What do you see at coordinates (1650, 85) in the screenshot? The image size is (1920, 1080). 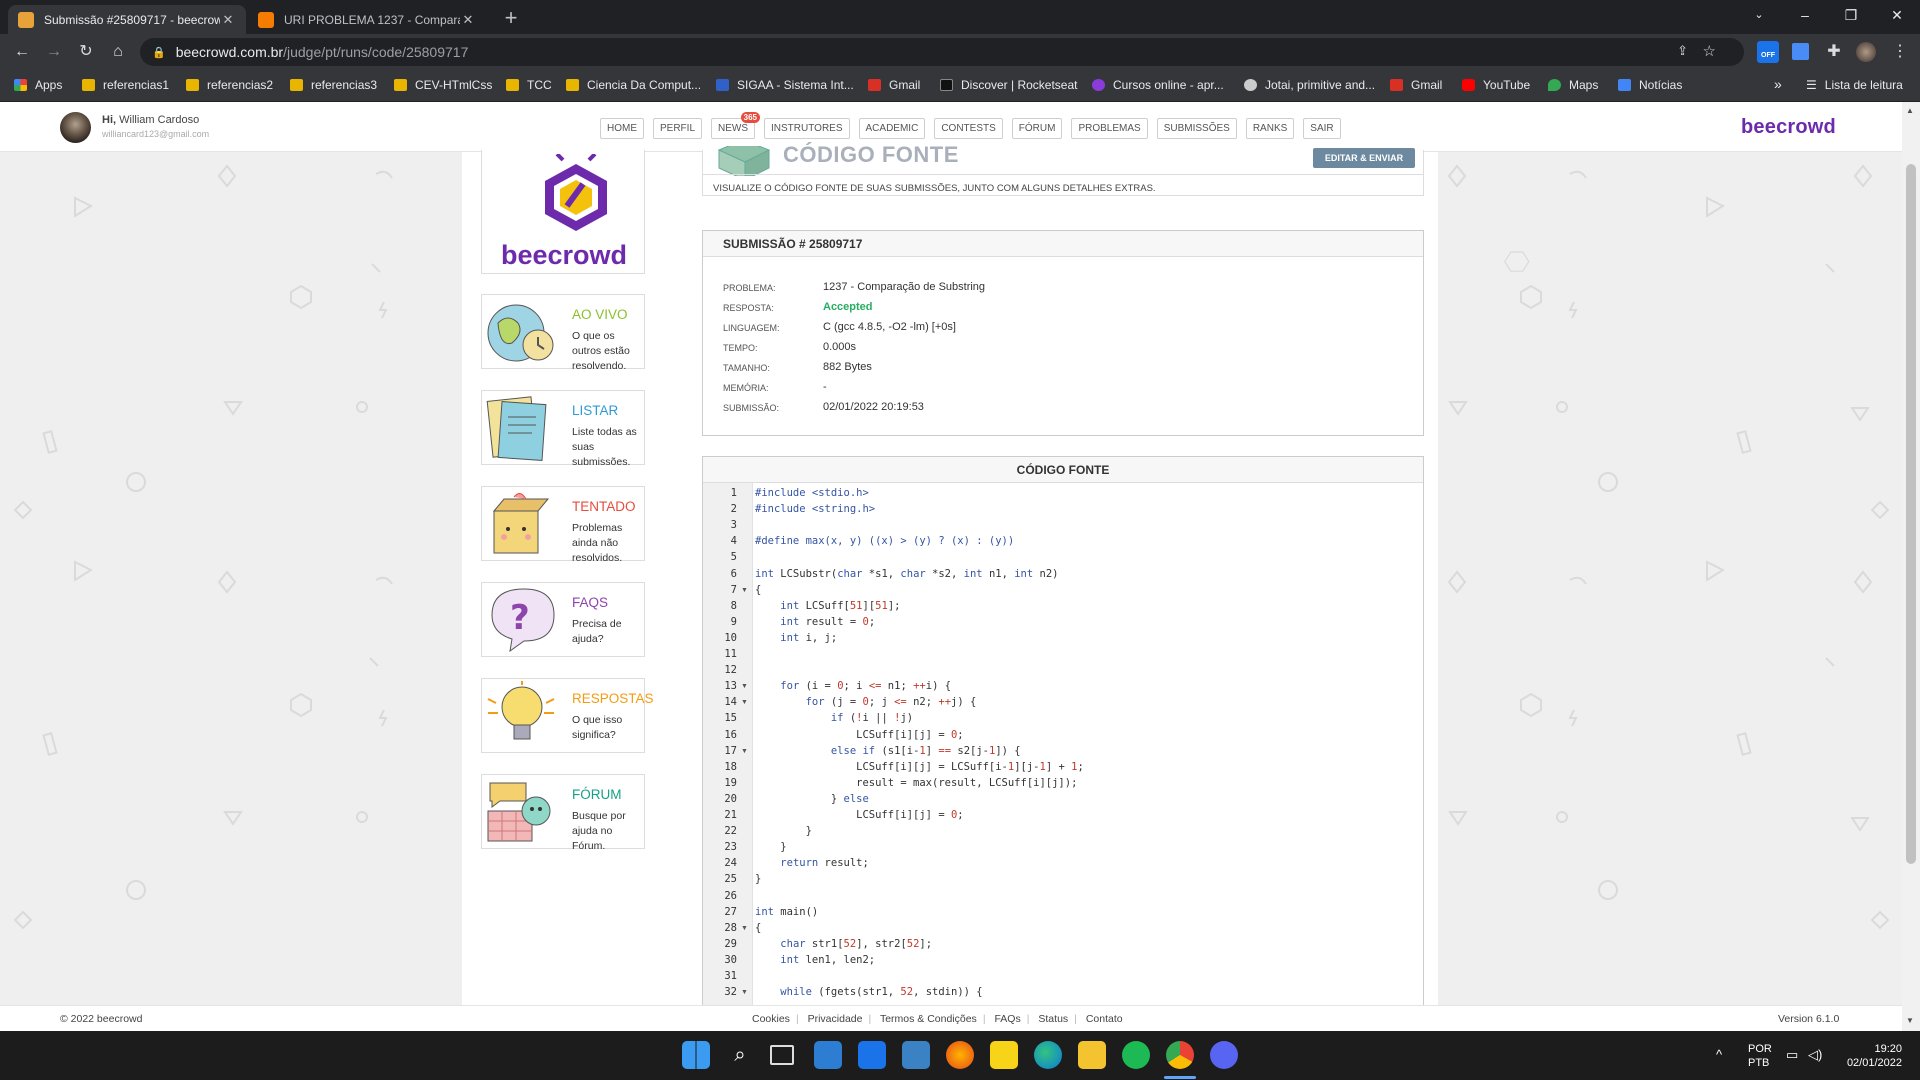 I see `bookmark-noticias: Notícias` at bounding box center [1650, 85].